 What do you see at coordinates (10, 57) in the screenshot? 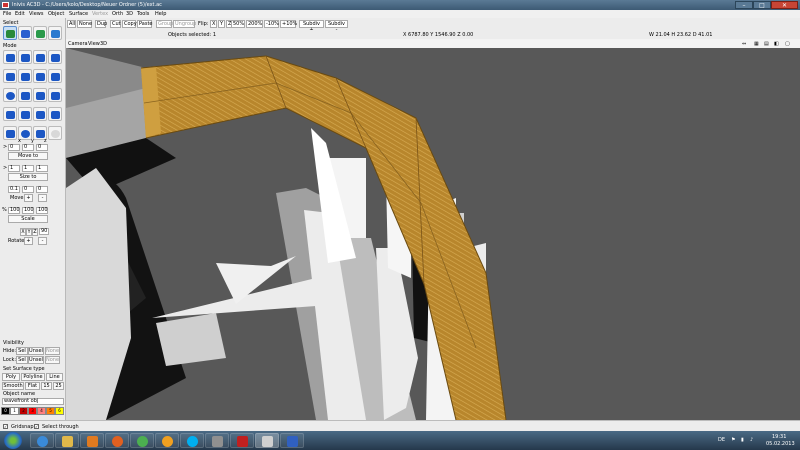
I see `mode-move-icon` at bounding box center [10, 57].